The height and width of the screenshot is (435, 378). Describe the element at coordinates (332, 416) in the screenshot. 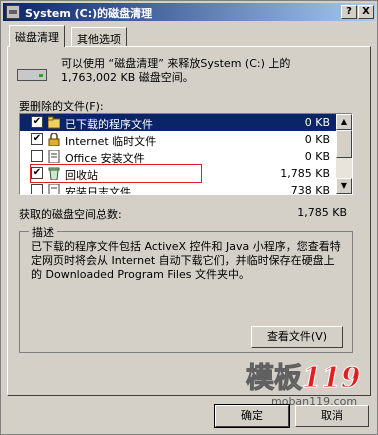

I see `cancel-button: 取消` at that location.